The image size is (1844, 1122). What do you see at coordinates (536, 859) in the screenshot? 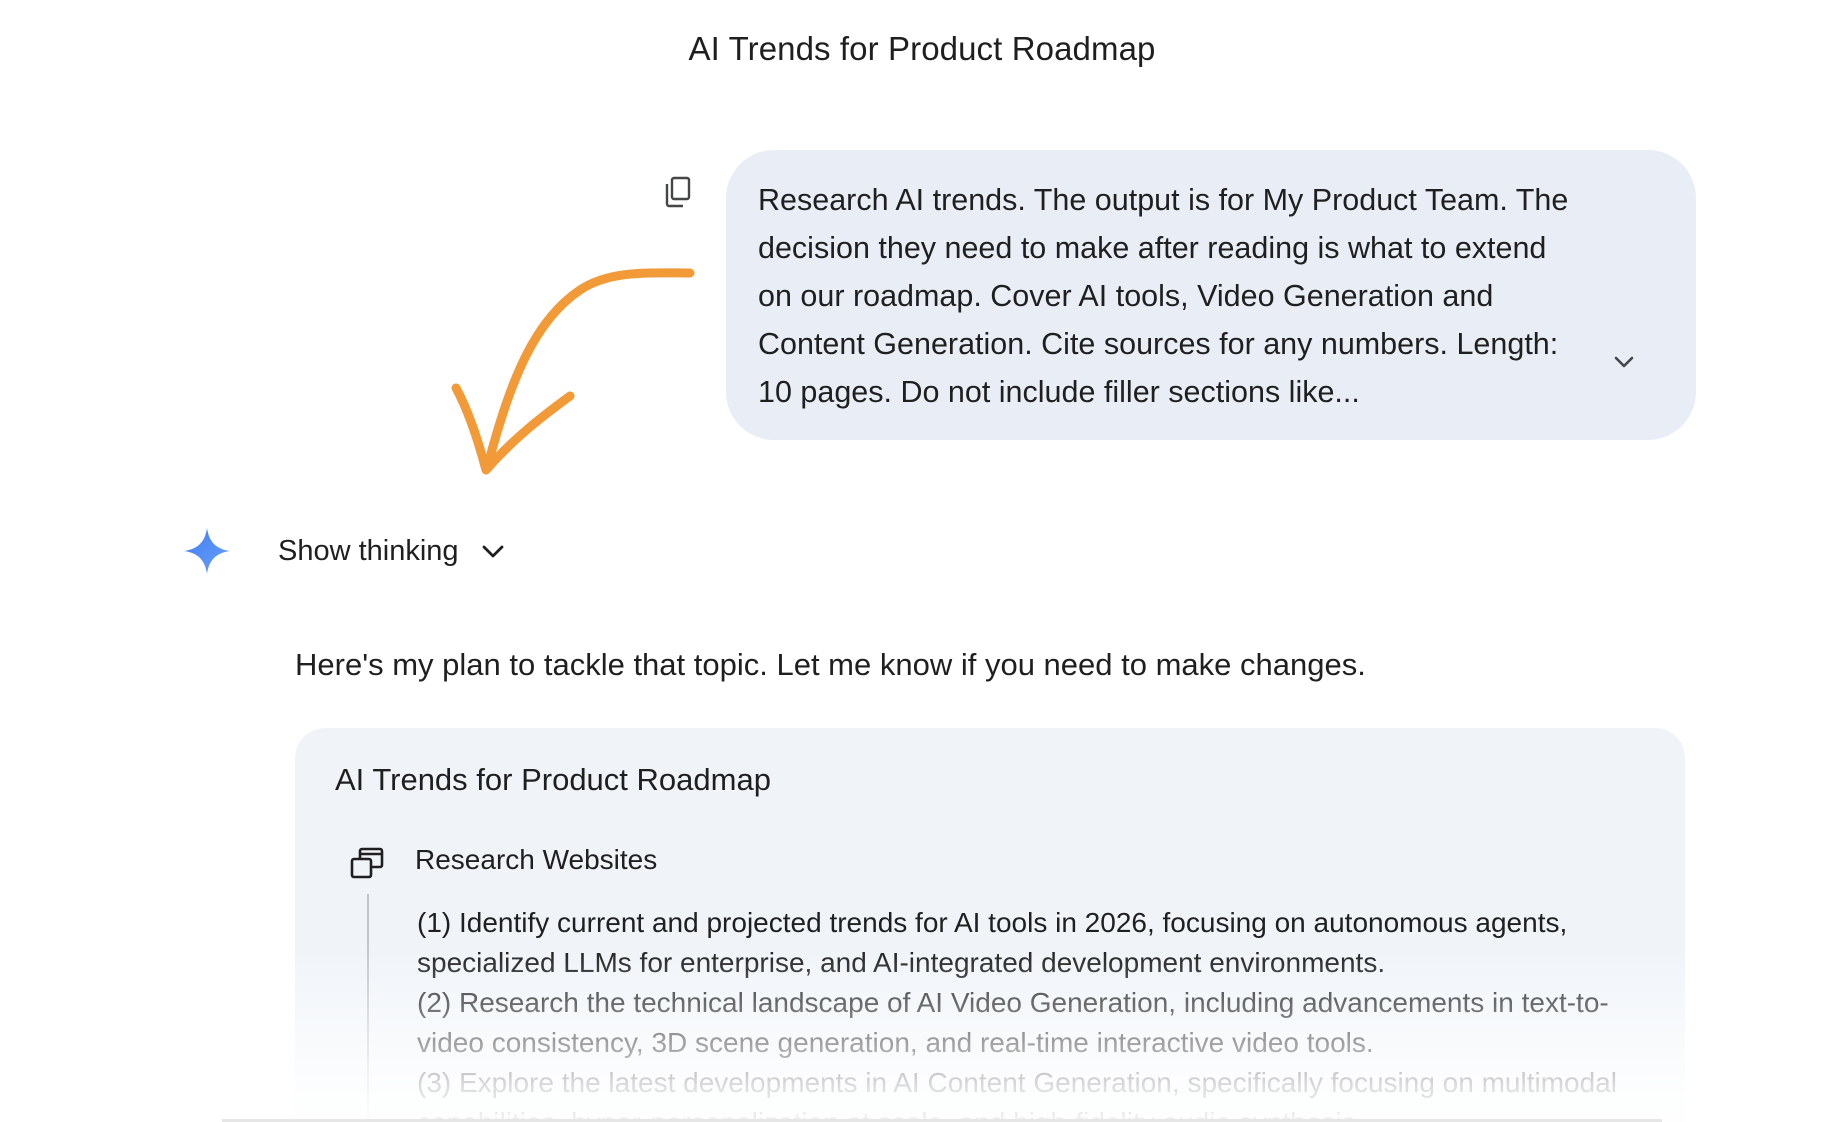
I see `step-label-research-websites: Research Websites` at bounding box center [536, 859].